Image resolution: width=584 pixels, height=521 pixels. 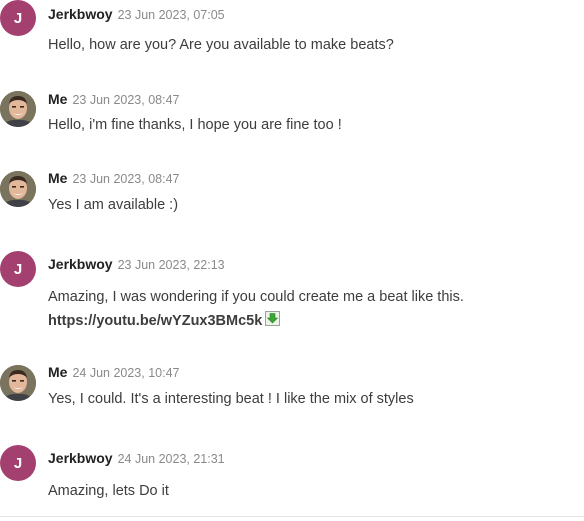 What do you see at coordinates (171, 459) in the screenshot?
I see `message-timestamp: 24 Jun 2023, 21:31` at bounding box center [171, 459].